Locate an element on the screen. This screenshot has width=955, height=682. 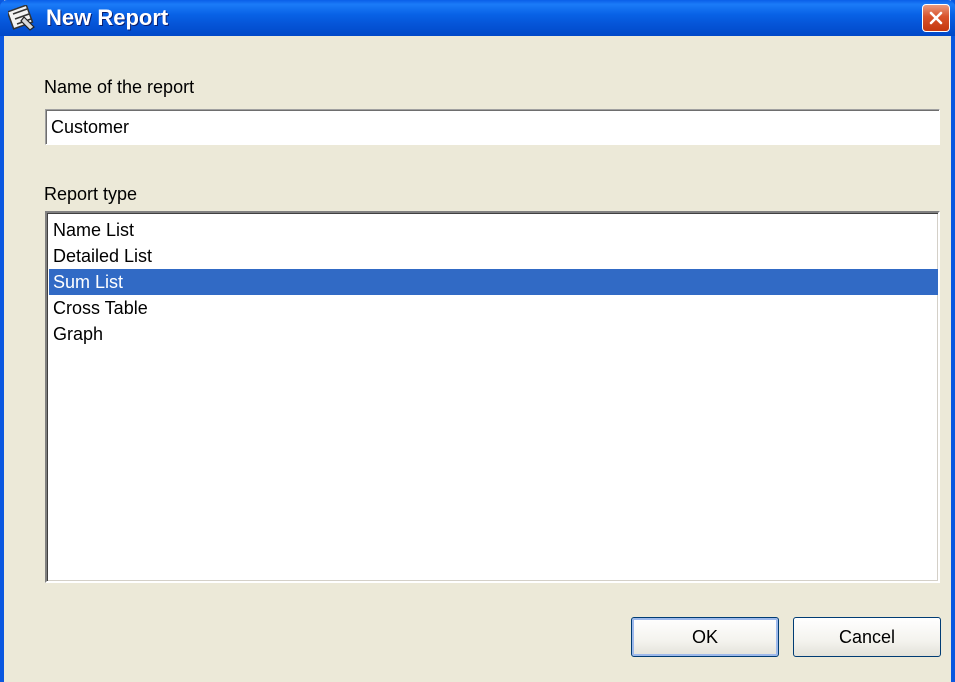
close-button is located at coordinates (936, 18).